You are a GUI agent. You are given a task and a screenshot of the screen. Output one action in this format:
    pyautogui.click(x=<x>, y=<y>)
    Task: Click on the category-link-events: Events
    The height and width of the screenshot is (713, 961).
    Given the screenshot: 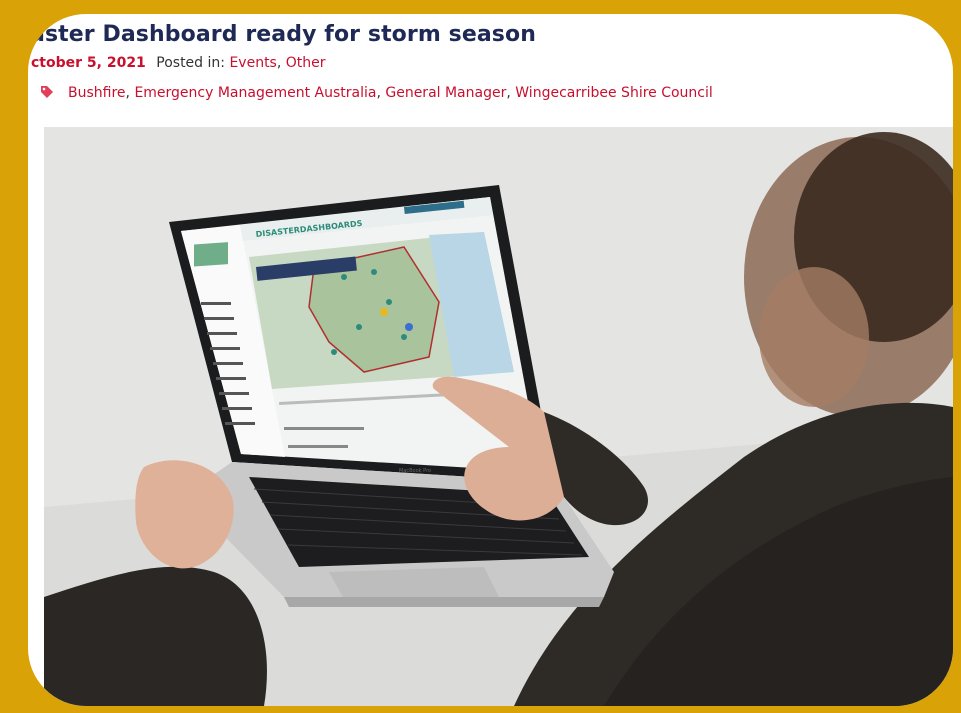 What is the action you would take?
    pyautogui.click(x=252, y=63)
    